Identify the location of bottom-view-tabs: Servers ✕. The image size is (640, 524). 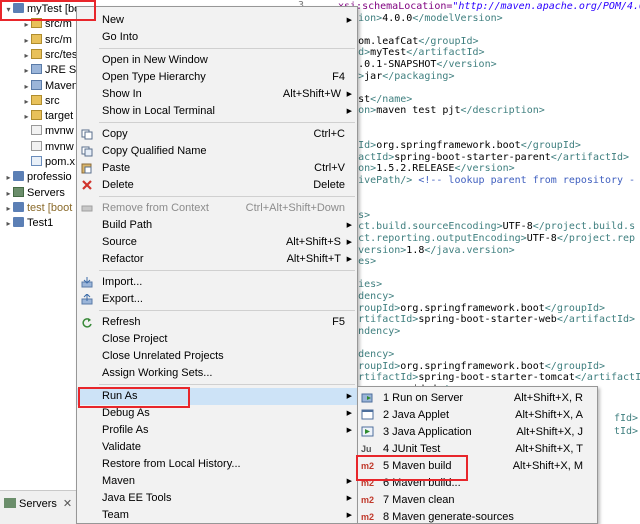
(40, 507).